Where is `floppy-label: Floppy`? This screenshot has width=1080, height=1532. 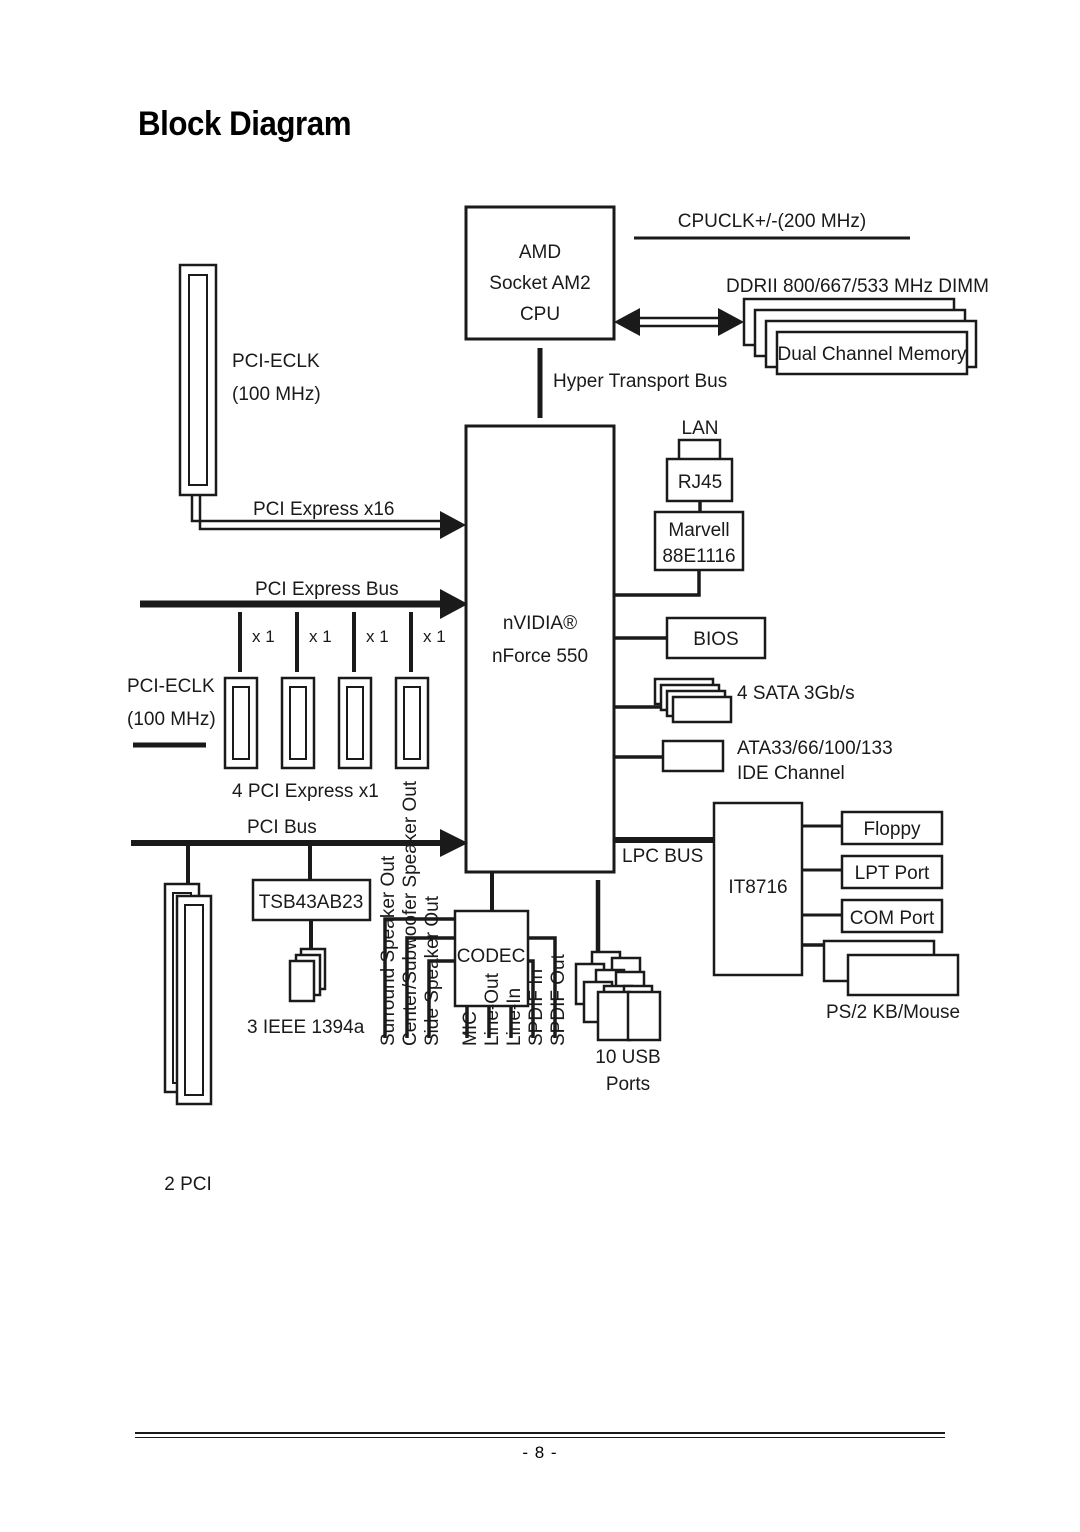
floppy-label: Floppy is located at coordinates (892, 829).